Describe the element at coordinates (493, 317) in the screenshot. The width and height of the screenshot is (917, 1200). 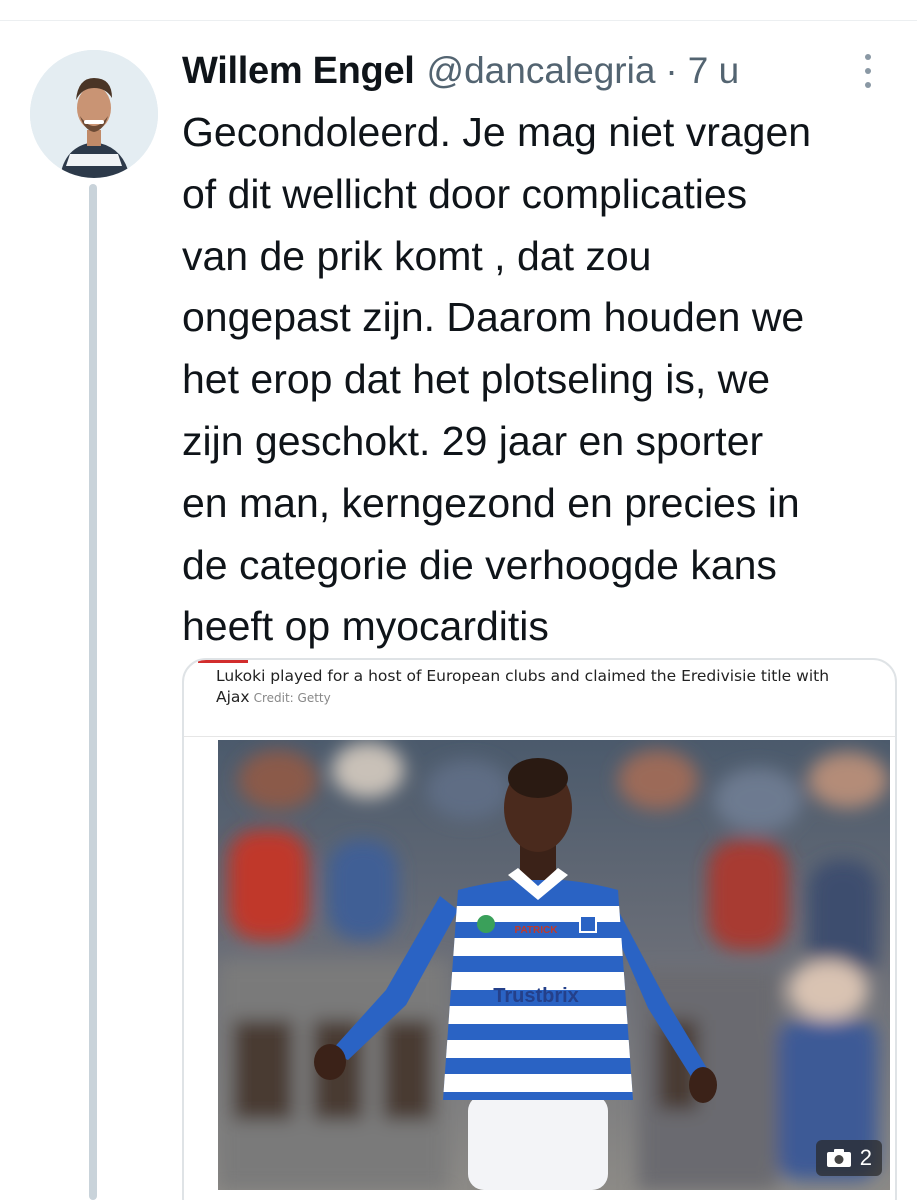
I see `tweet-text-line: ongepast zijn. Daarom houden we` at that location.